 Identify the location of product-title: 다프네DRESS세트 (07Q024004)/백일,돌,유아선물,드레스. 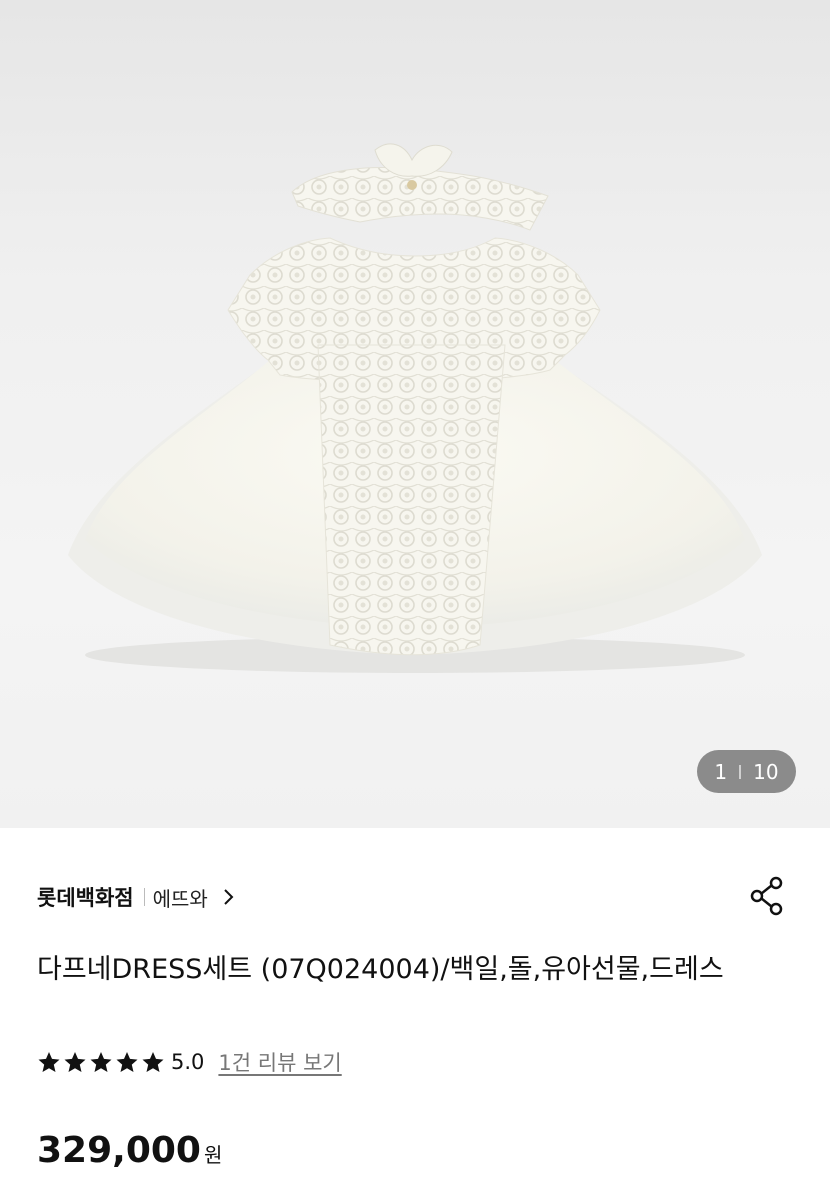
(380, 969).